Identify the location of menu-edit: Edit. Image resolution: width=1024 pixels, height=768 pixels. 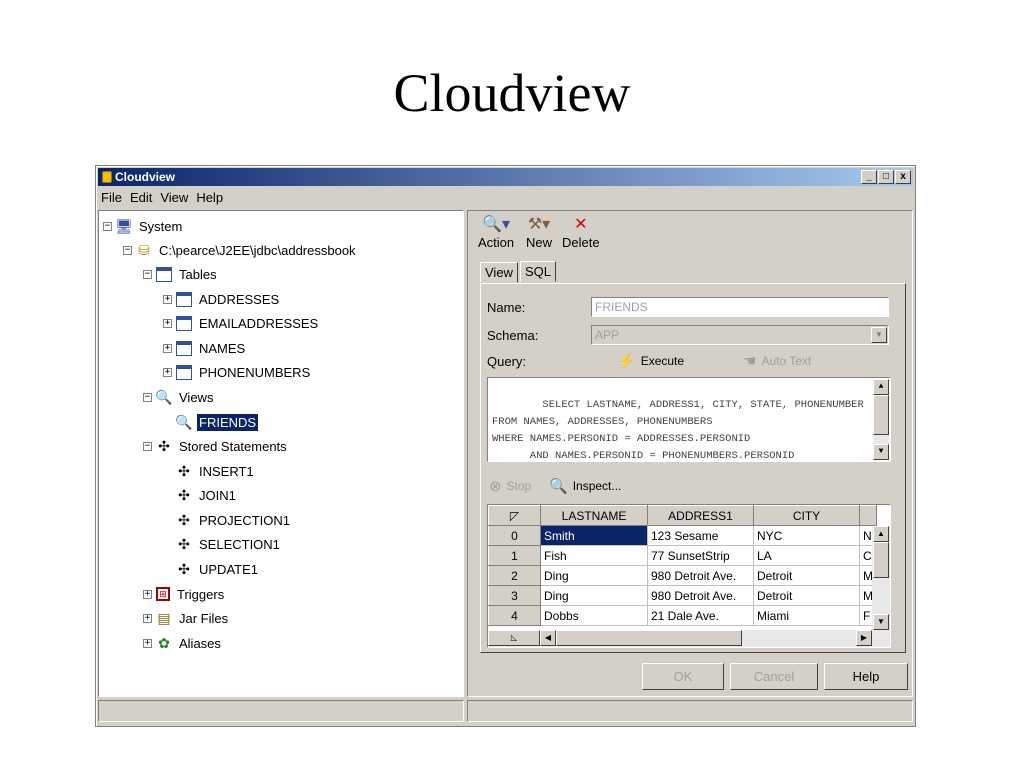
(142, 198).